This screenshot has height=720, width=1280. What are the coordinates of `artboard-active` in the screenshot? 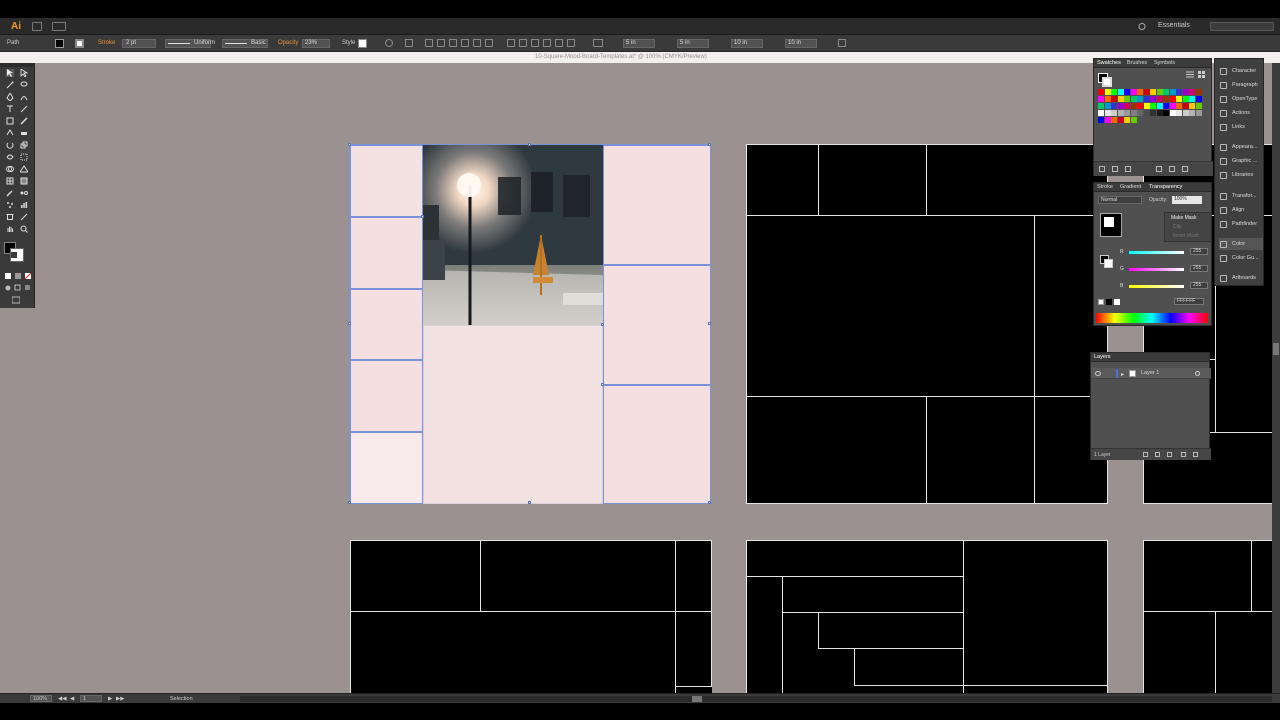 It's located at (529, 323).